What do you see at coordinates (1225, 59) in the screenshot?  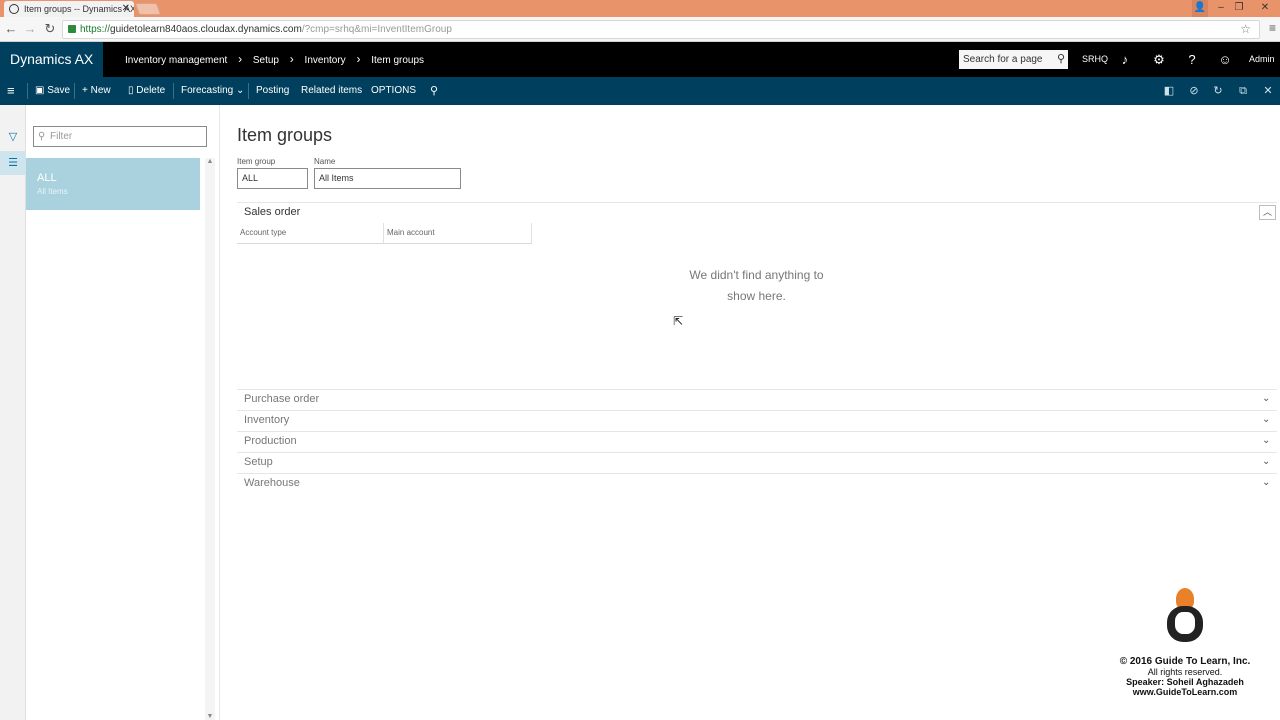 I see `feedback-smiley-icon: ☺` at bounding box center [1225, 59].